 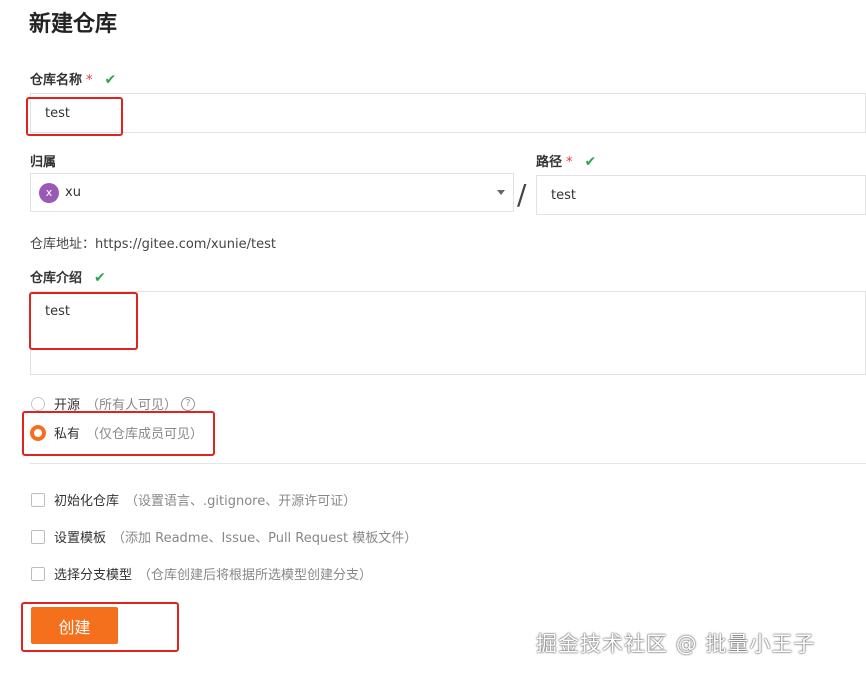 I want to click on repo-address-label: 仓库地址：, so click(x=63, y=244).